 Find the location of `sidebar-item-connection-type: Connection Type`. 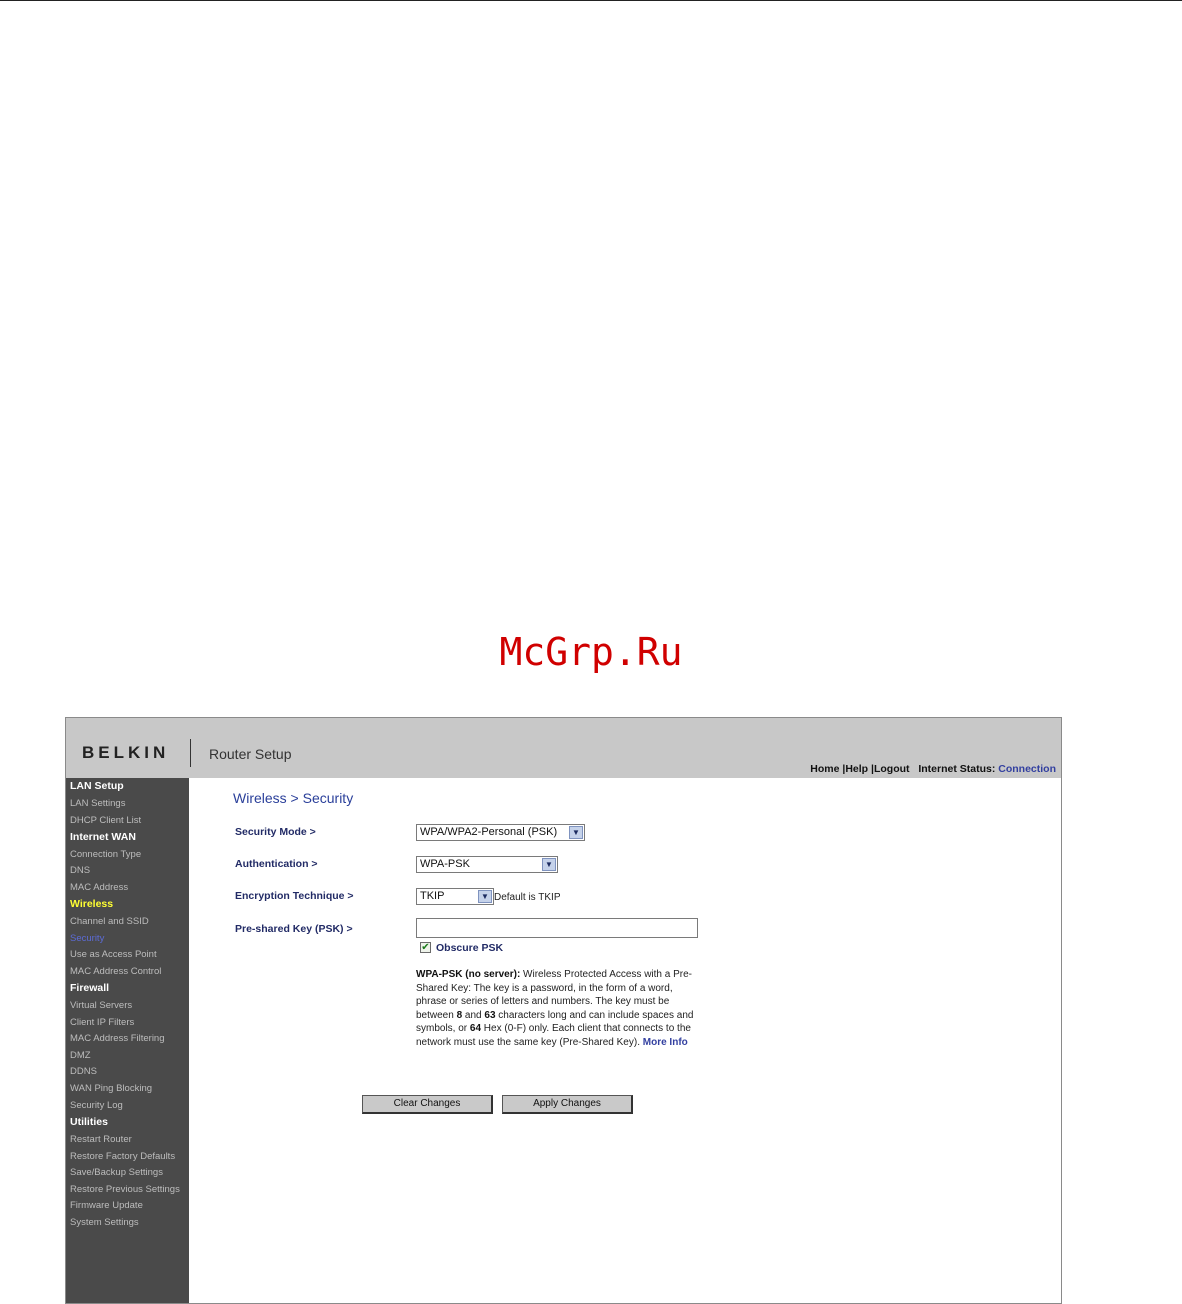

sidebar-item-connection-type: Connection Type is located at coordinates (105, 854).